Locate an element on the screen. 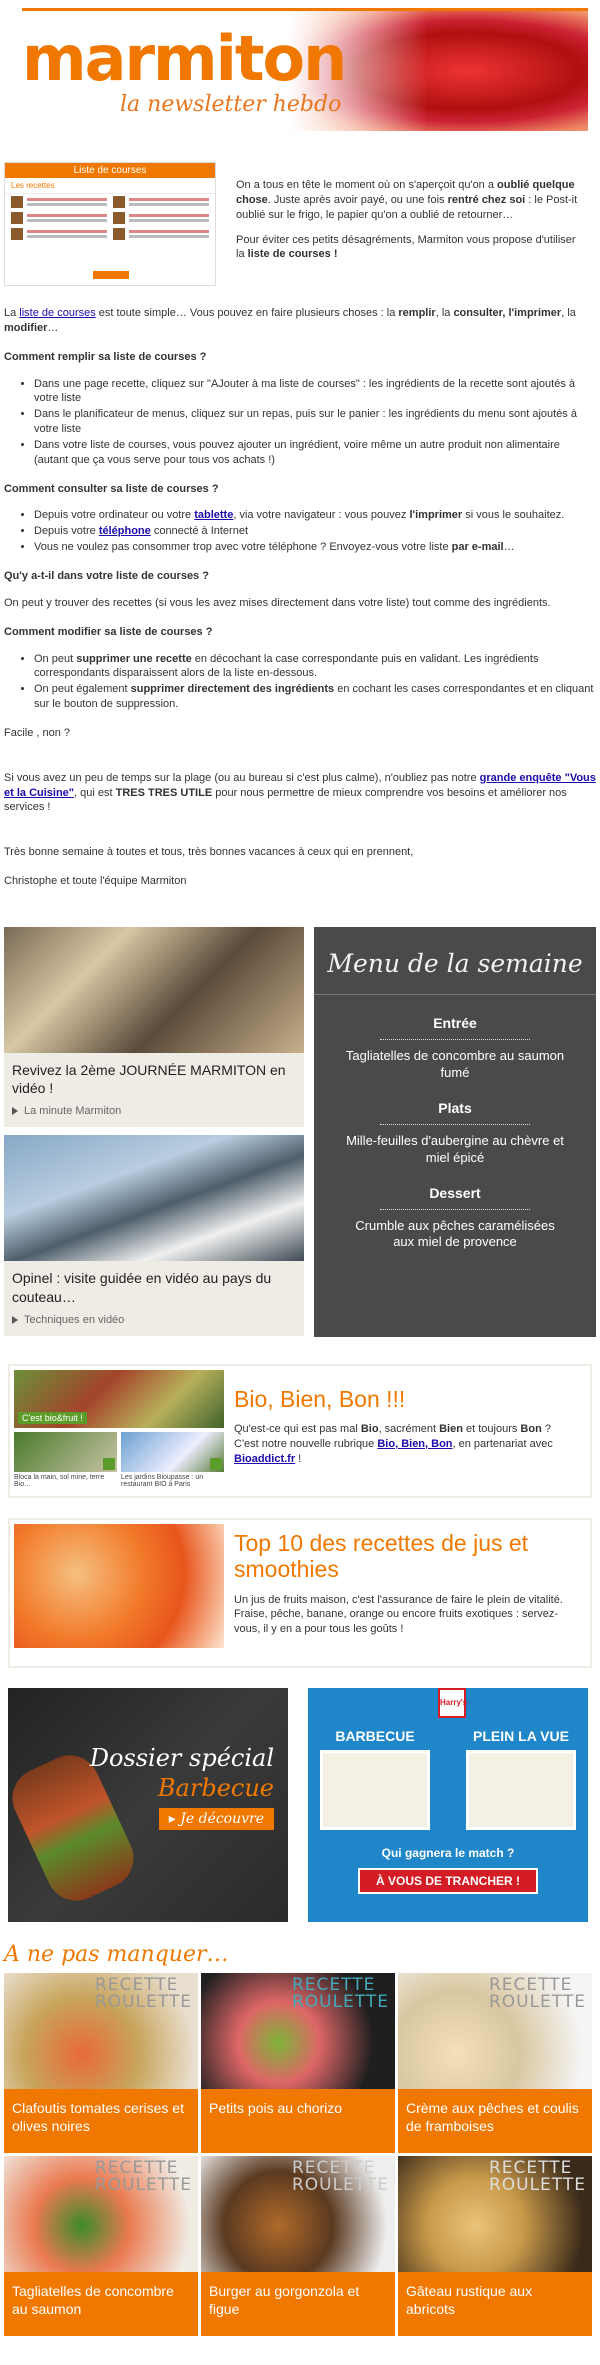 The height and width of the screenshot is (2365, 600). list-thumb-title: Liste de courses is located at coordinates (110, 170).